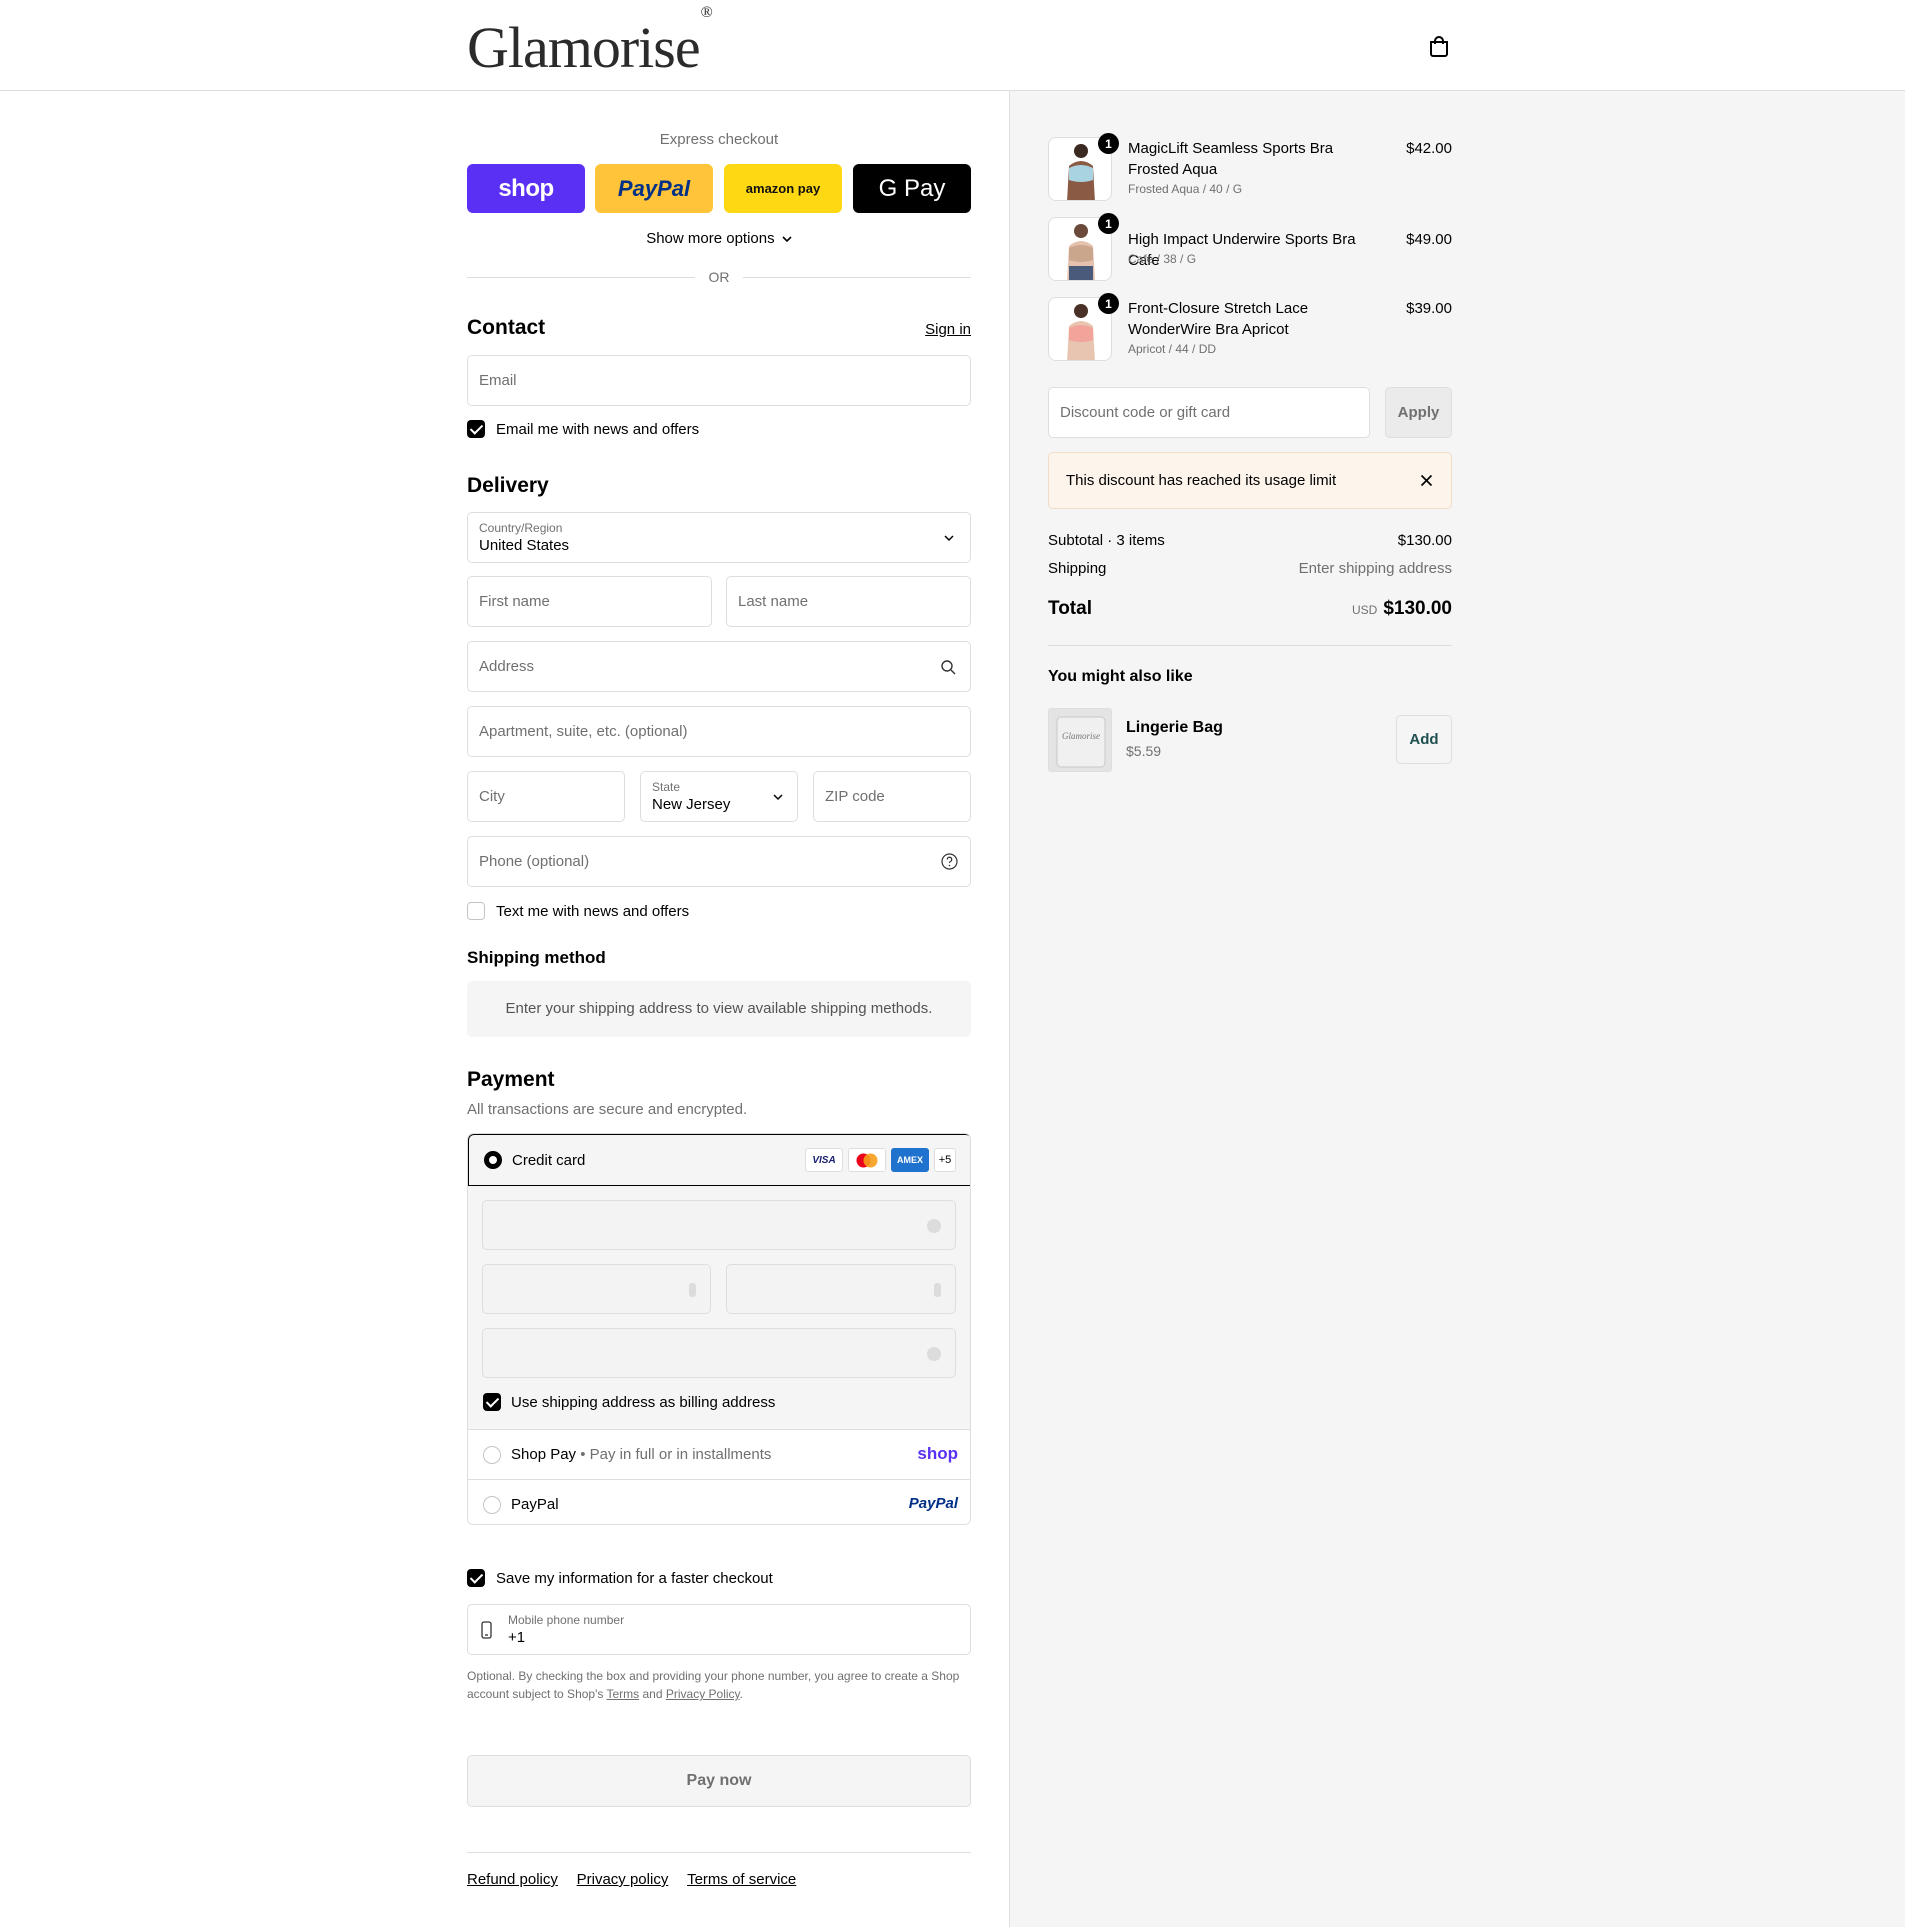 This screenshot has width=1905, height=1927. I want to click on credit-card-radio, so click(493, 1160).